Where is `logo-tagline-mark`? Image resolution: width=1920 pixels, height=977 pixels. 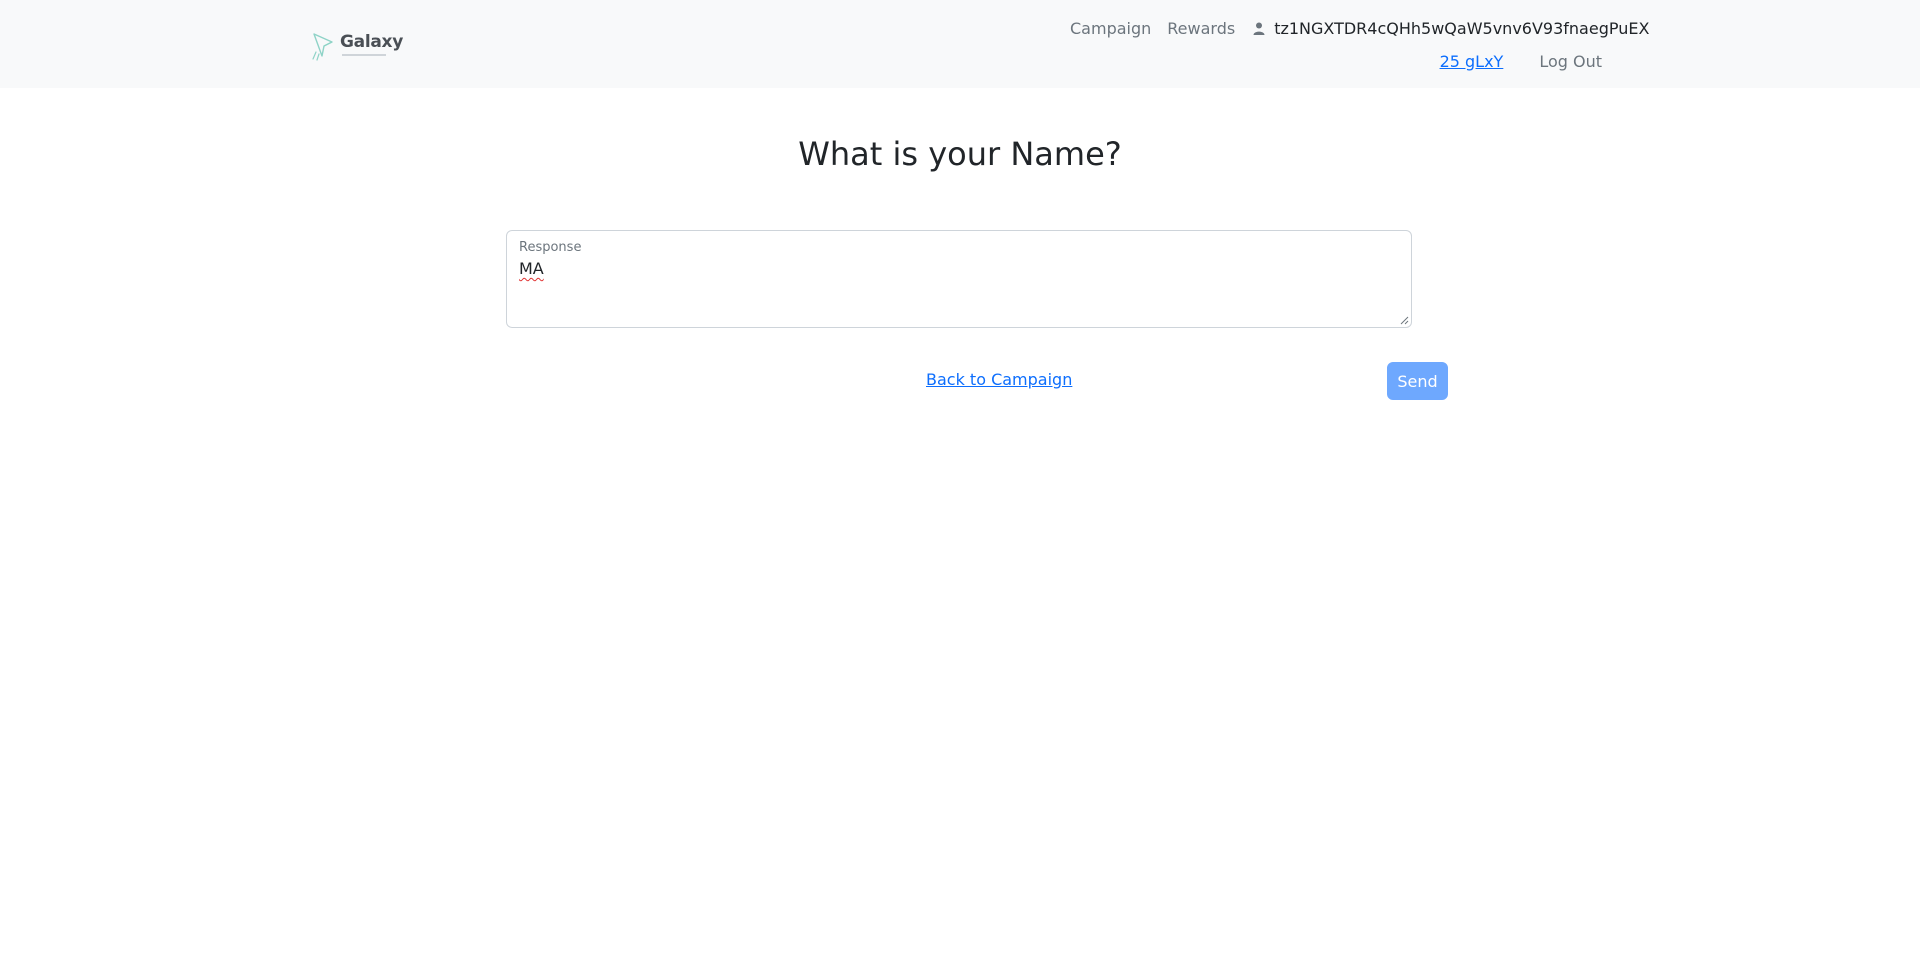
logo-tagline-mark is located at coordinates (364, 55).